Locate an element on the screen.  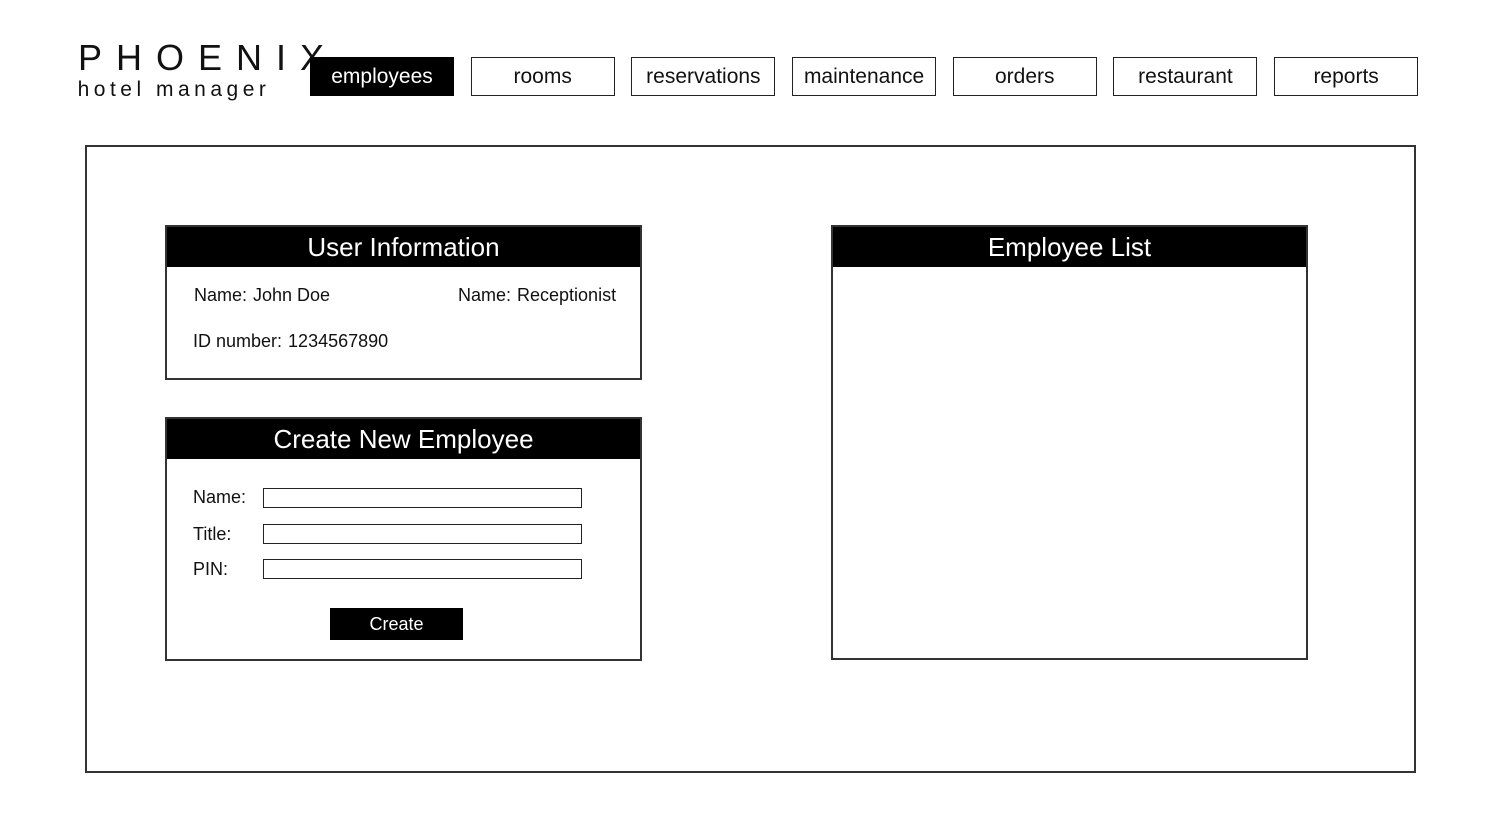
user-id-row: ID number: 1234567890 is located at coordinates (290, 341).